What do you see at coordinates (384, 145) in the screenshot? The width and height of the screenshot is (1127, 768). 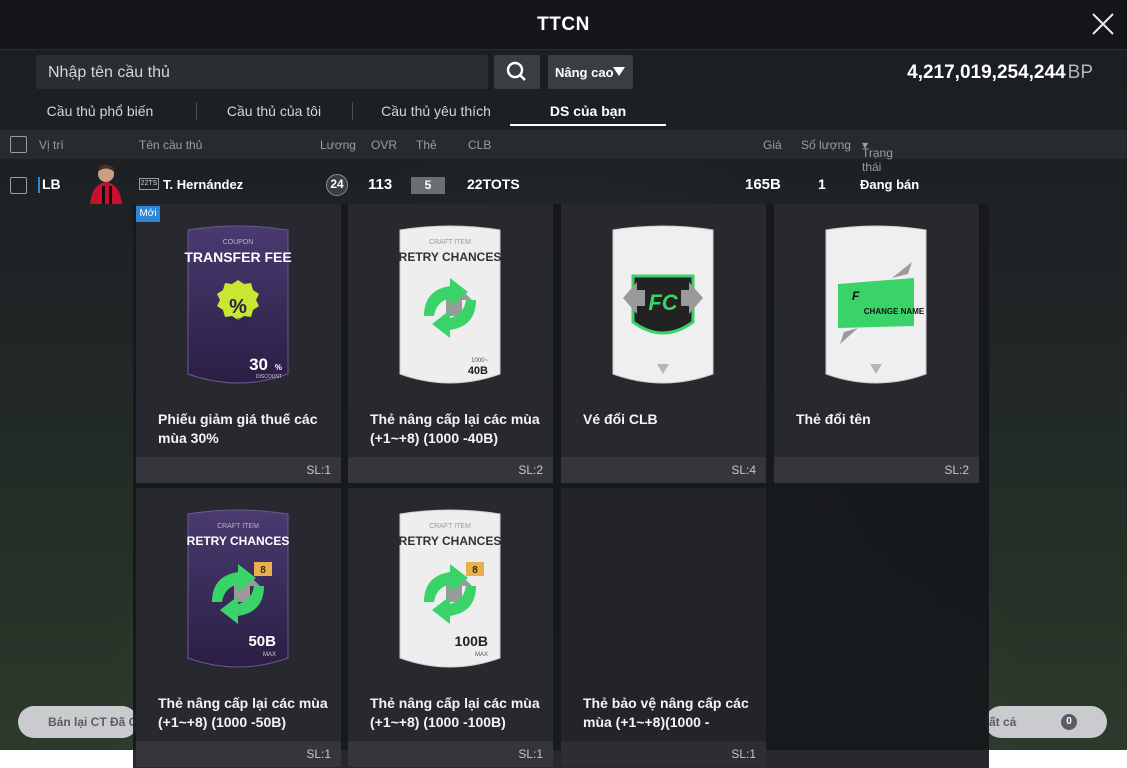 I see `col-ovr: OVR` at bounding box center [384, 145].